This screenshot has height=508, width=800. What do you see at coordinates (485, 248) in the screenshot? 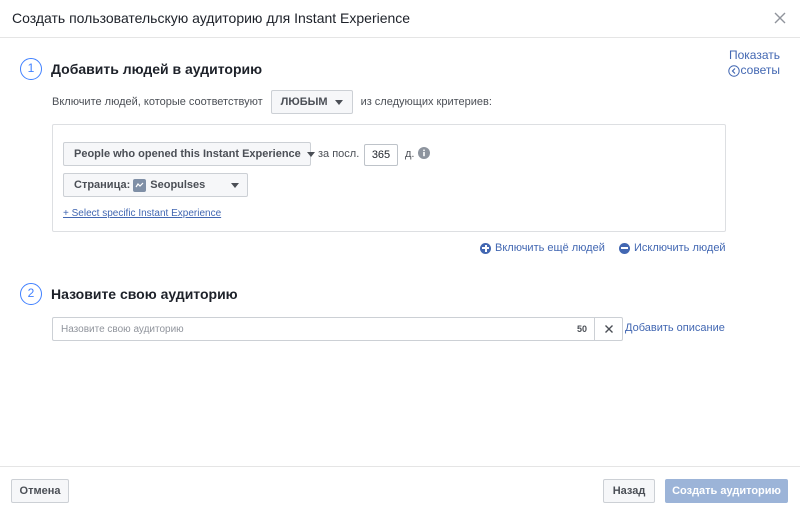
I see `plus-circle-icon` at bounding box center [485, 248].